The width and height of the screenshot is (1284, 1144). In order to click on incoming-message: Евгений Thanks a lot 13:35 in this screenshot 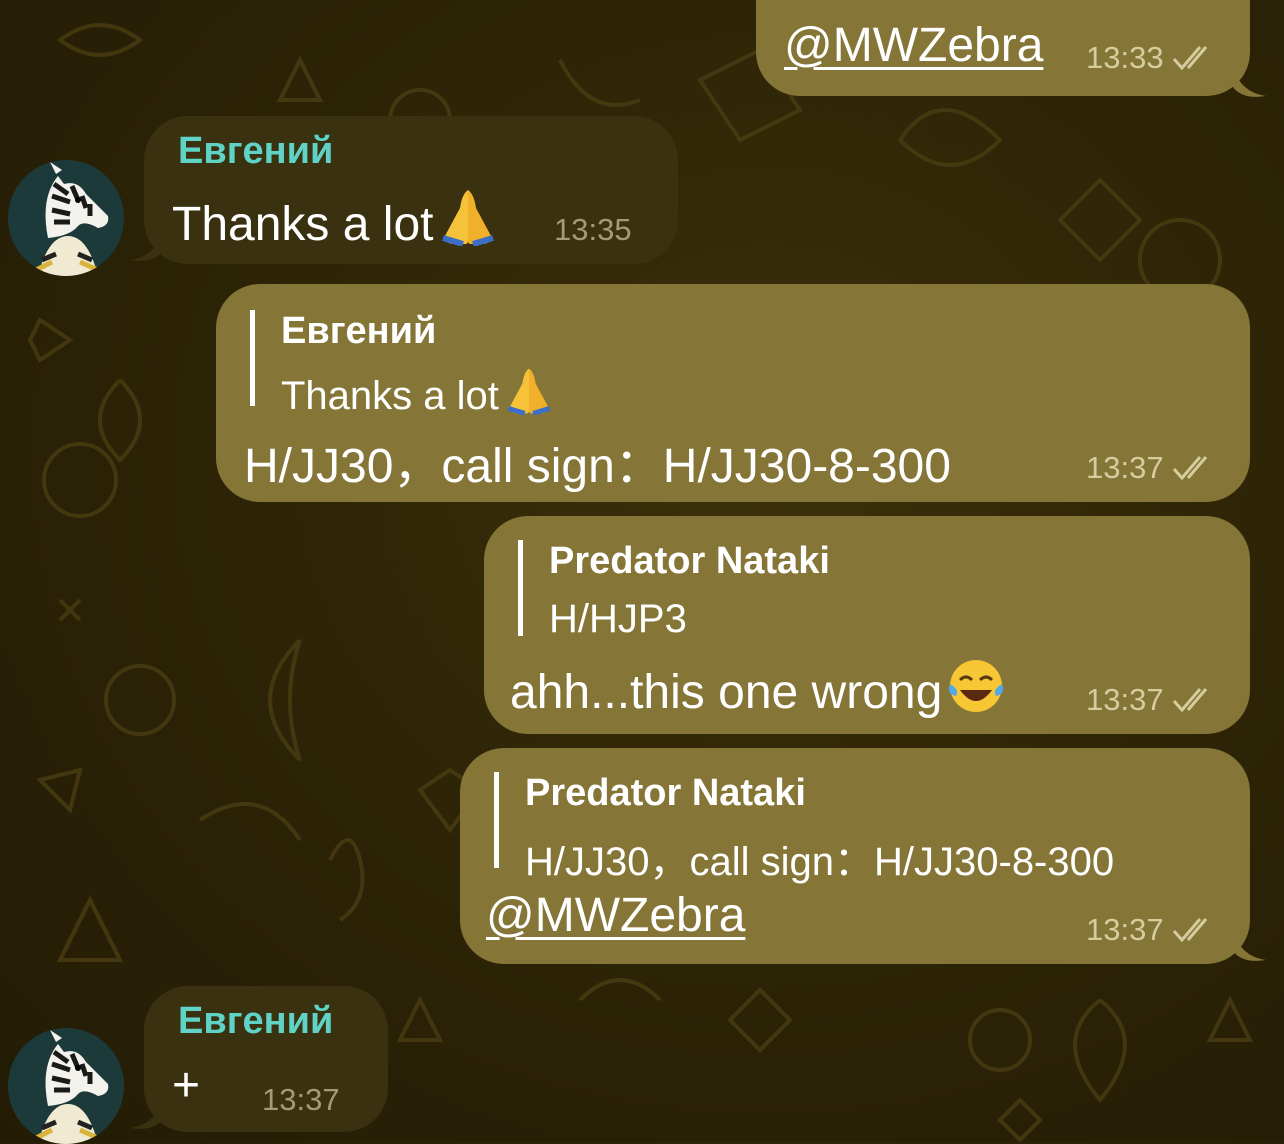, I will do `click(411, 190)`.